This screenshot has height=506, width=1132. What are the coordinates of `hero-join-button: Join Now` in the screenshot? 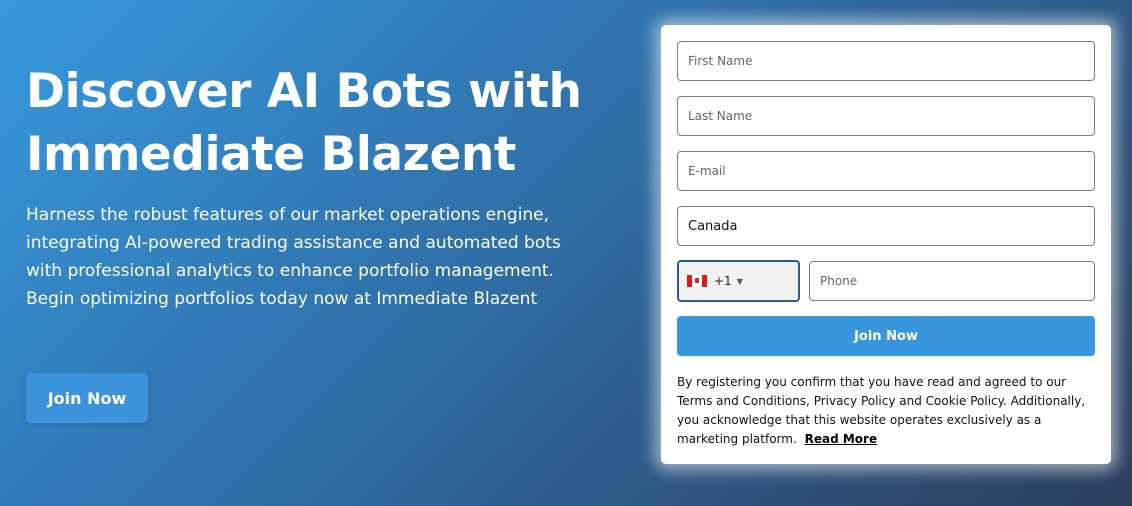 It's located at (87, 398).